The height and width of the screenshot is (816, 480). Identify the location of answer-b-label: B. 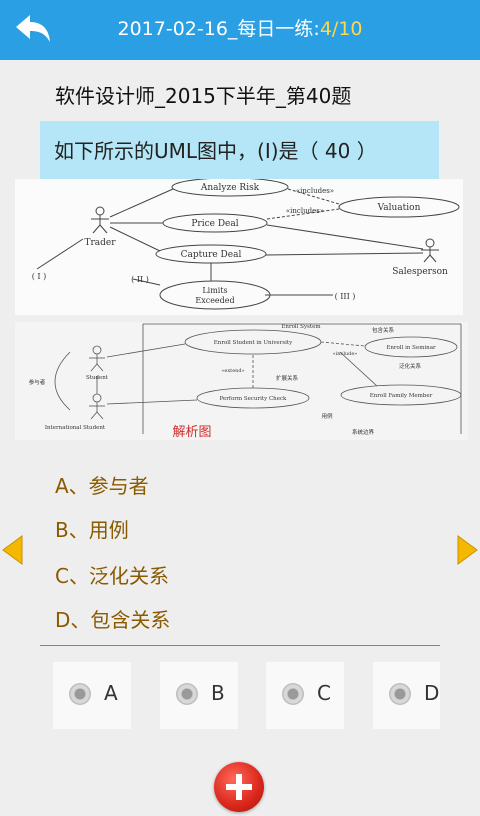
(218, 693).